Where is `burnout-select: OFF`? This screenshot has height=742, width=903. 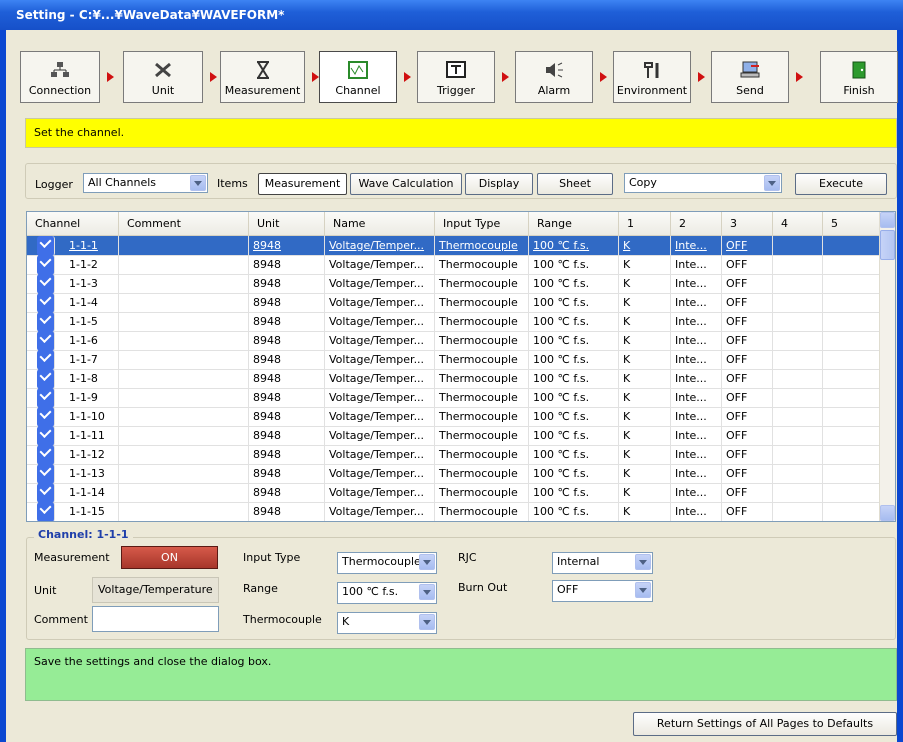
burnout-select: OFF is located at coordinates (602, 591).